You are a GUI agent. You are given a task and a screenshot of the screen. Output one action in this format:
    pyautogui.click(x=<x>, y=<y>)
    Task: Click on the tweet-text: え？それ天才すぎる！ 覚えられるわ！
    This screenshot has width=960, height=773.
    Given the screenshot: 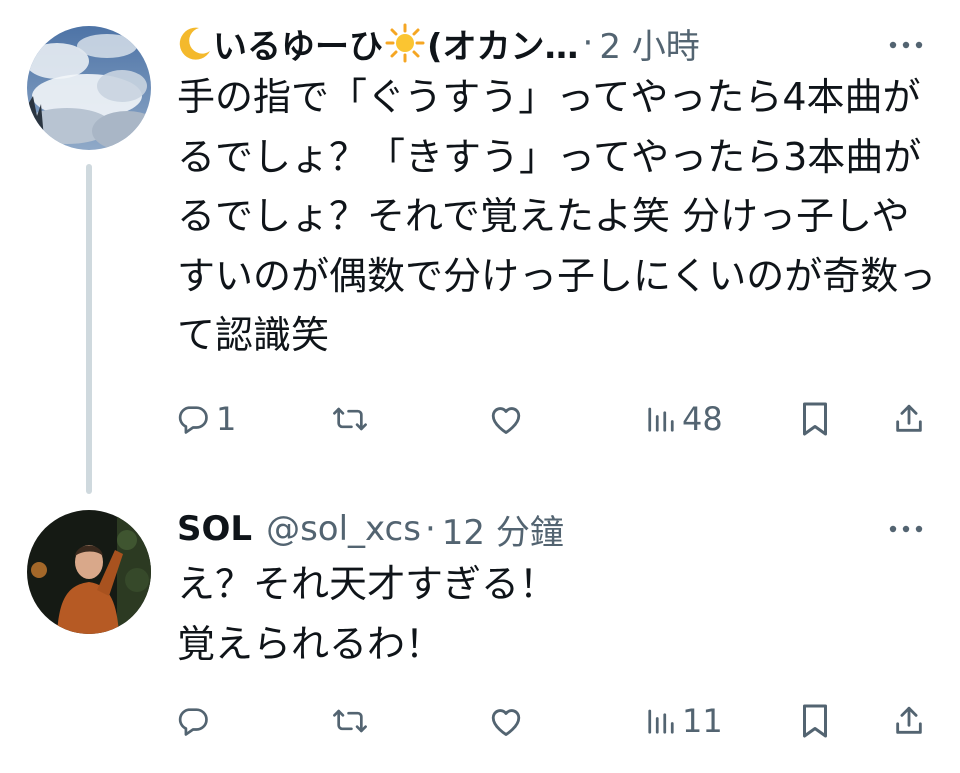 What is the action you would take?
    pyautogui.click(x=367, y=614)
    